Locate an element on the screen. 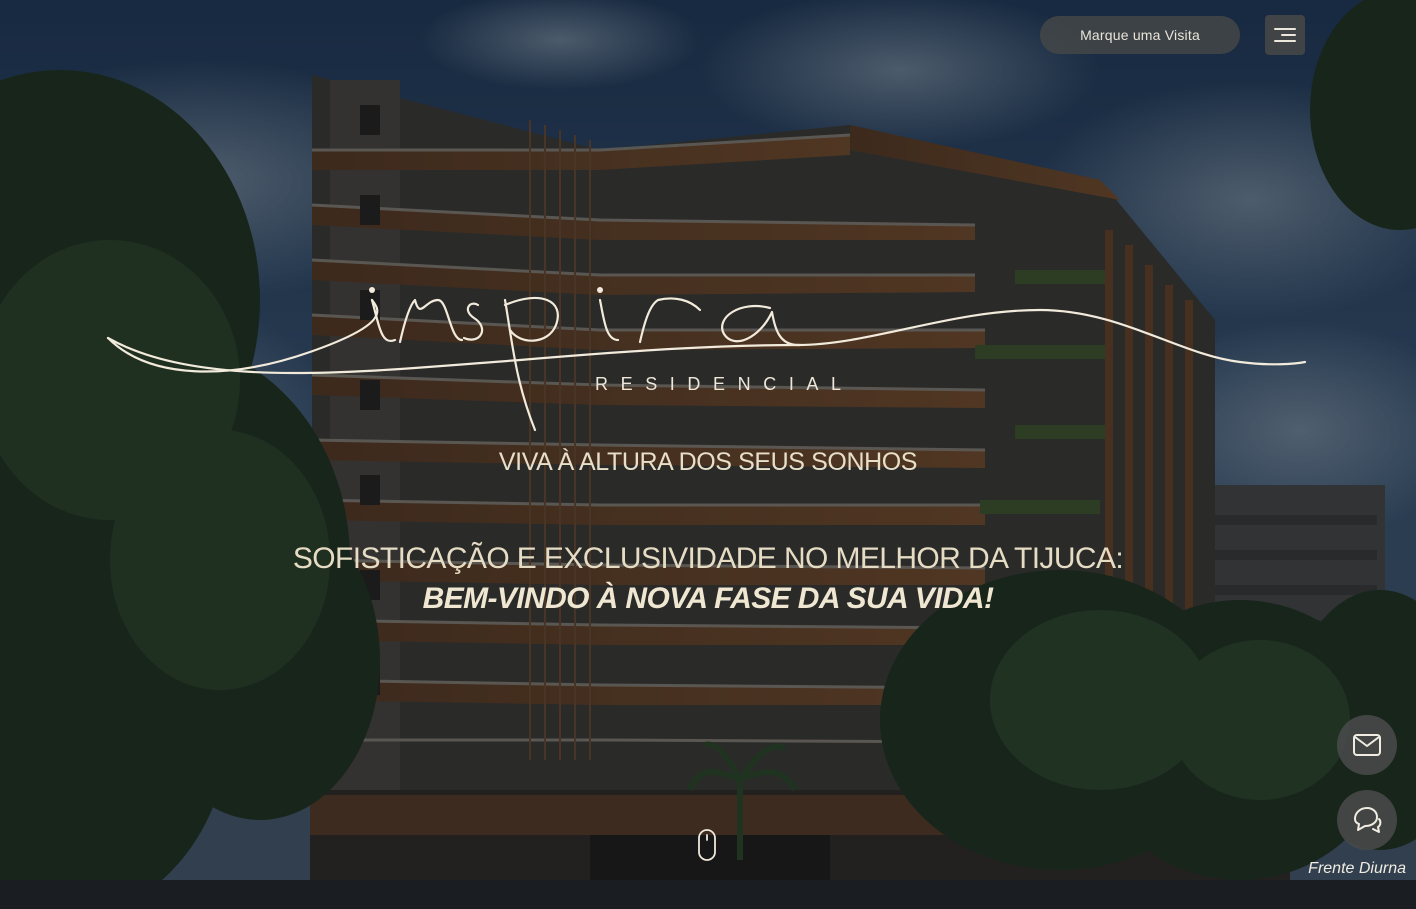 This screenshot has width=1416, height=909. hero-tagline: VIVA À ALTURA DOS SEUS SONHOS is located at coordinates (708, 462).